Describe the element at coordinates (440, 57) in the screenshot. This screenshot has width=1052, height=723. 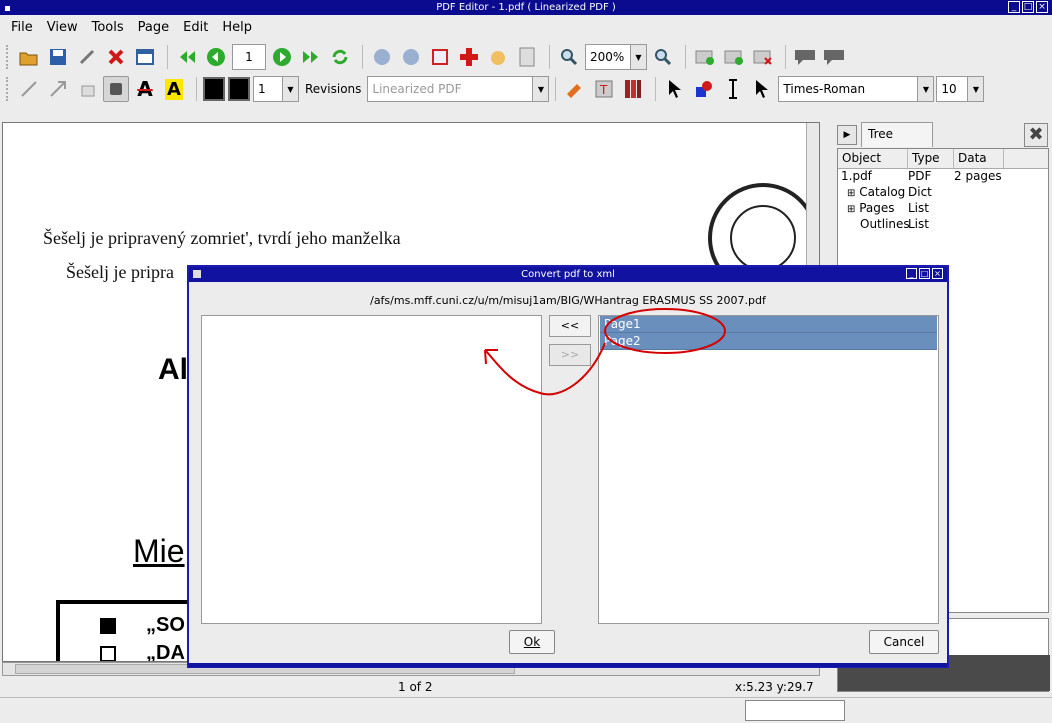
I see `fit-page-icon` at that location.